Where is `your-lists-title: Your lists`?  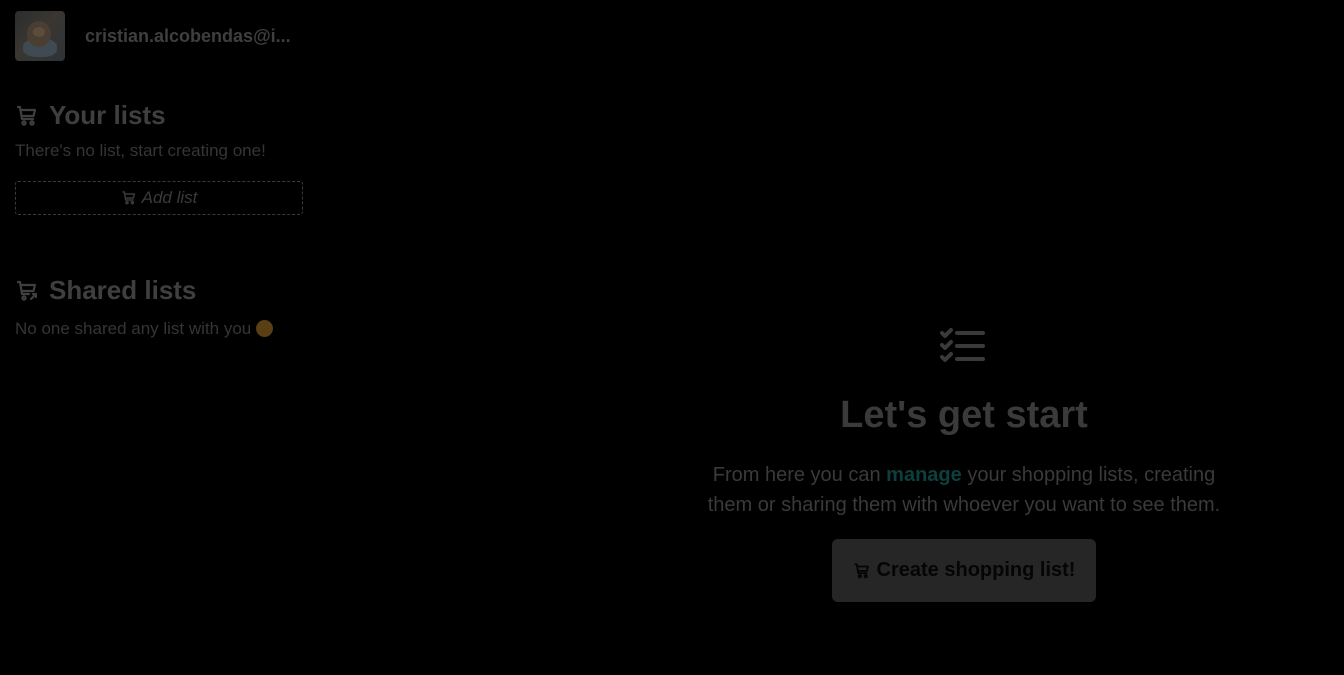
your-lists-title: Your lists is located at coordinates (107, 115).